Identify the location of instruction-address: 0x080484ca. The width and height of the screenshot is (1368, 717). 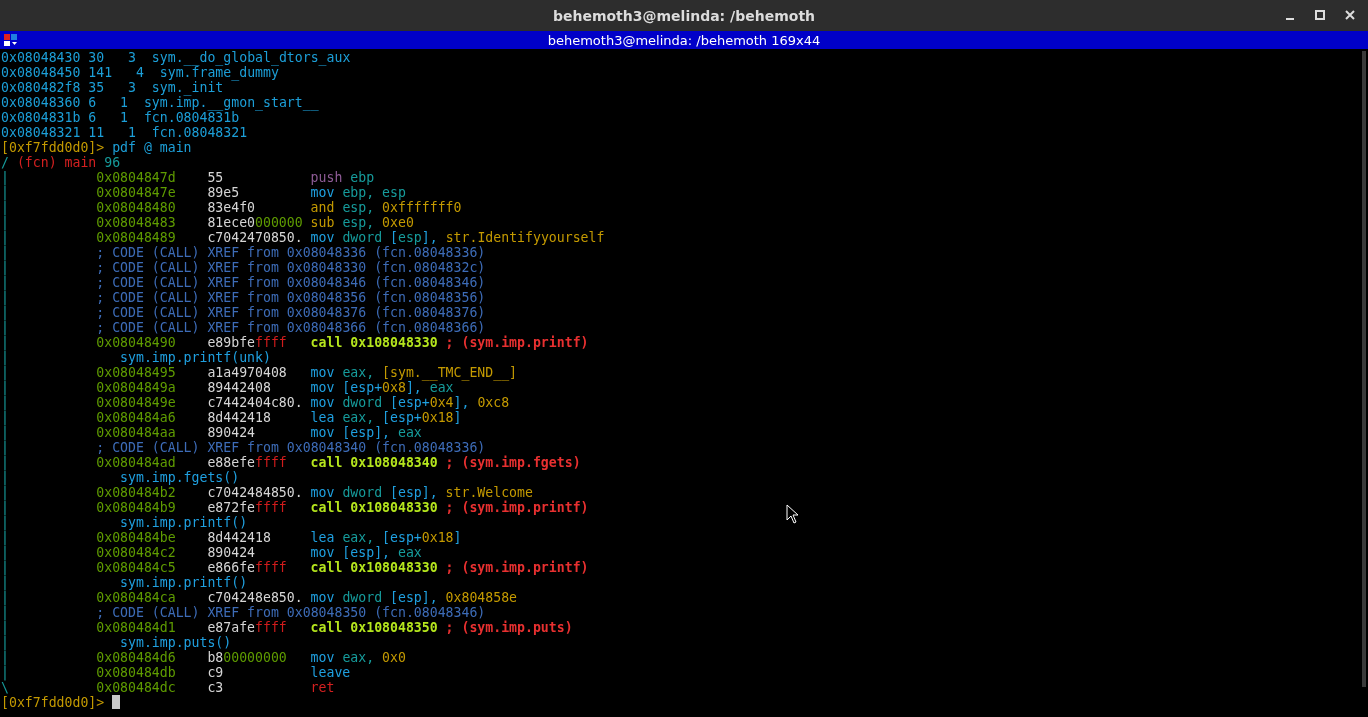
(136, 597).